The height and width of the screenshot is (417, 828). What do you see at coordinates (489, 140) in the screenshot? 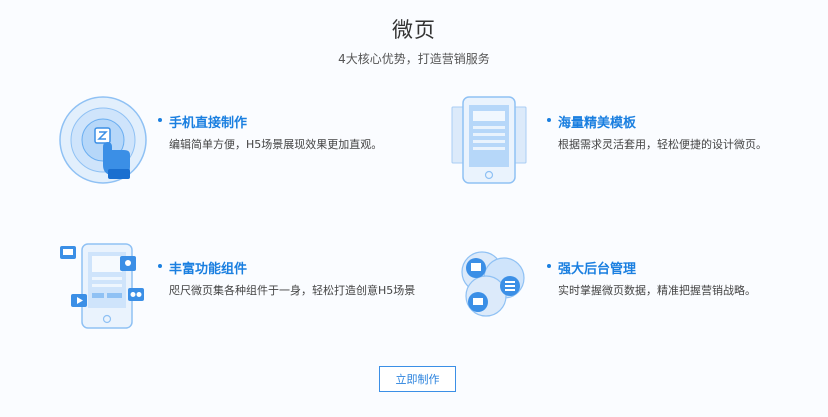
I see `phone-templates-icon` at bounding box center [489, 140].